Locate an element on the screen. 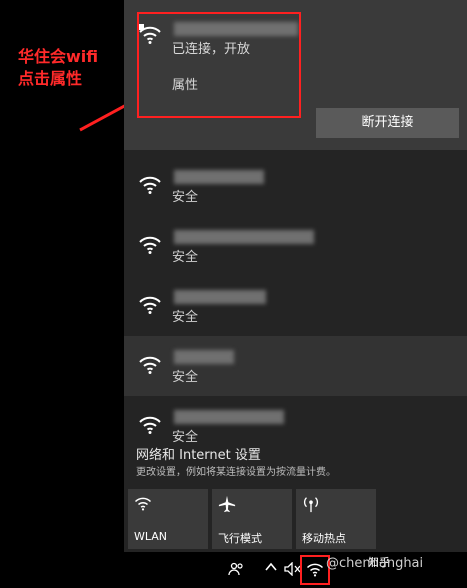  people-icon is located at coordinates (236, 569).